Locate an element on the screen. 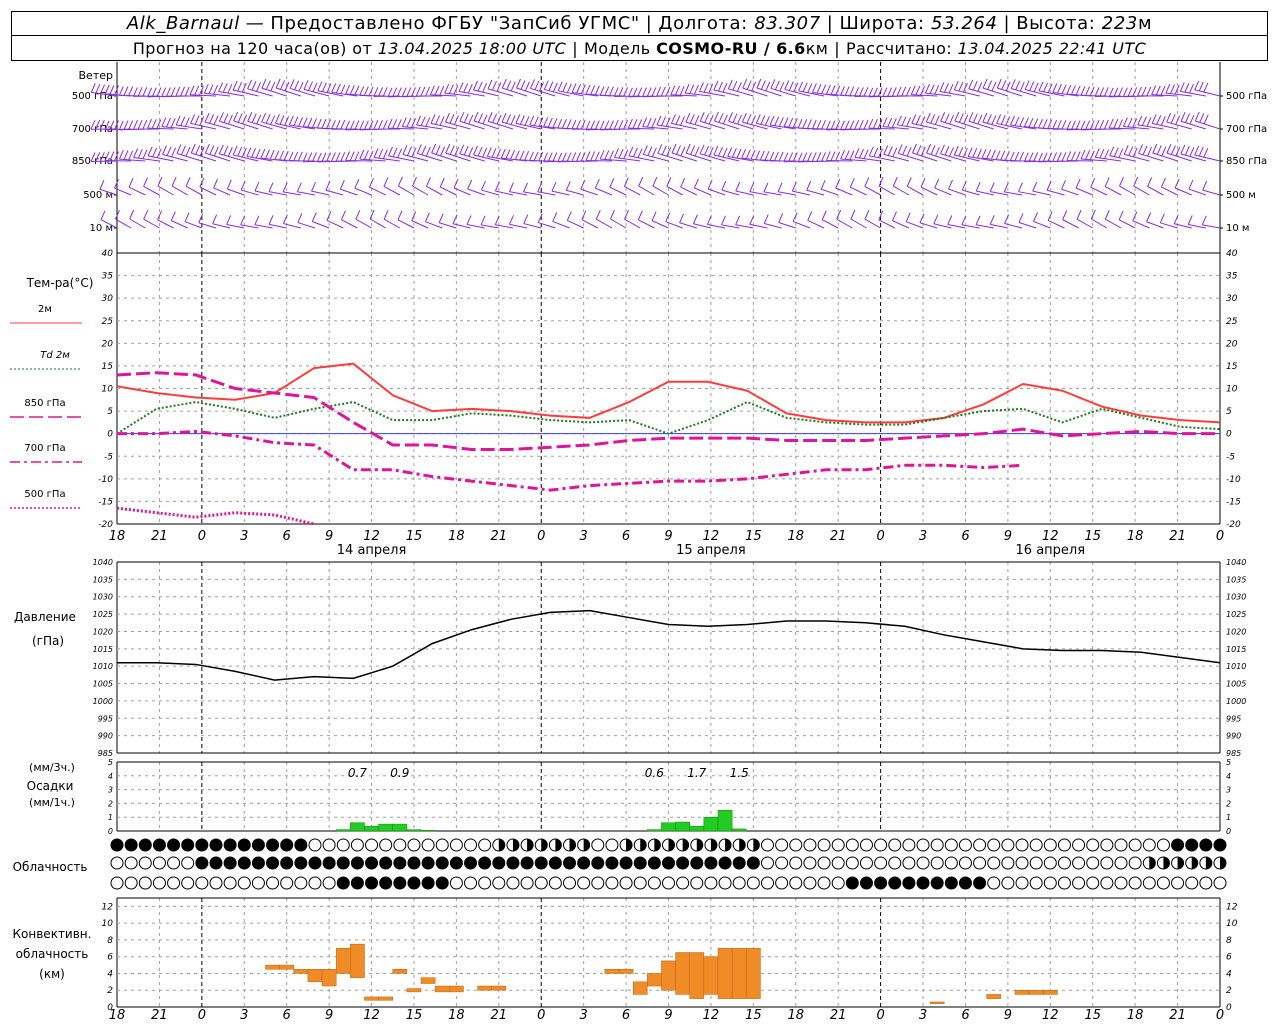 The height and width of the screenshot is (1024, 1280). conv-segment is located at coordinates (287, 967).